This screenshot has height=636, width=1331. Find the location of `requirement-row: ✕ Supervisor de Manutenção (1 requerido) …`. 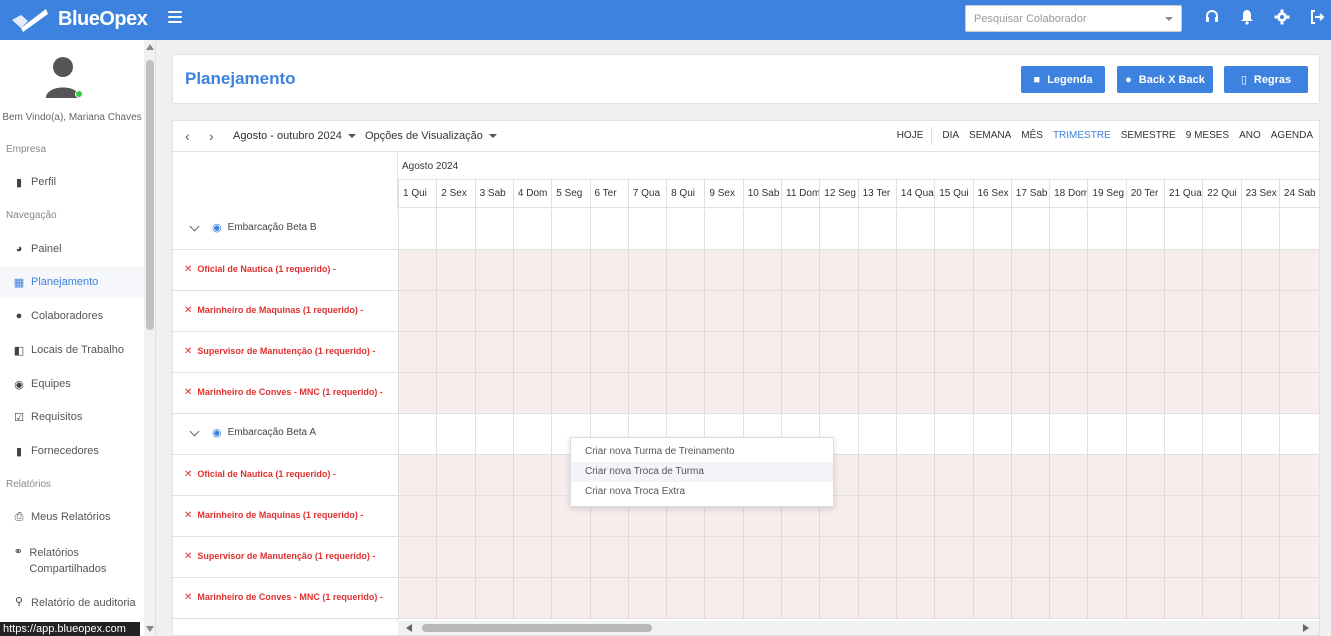

requirement-row: ✕ Supervisor de Manutenção (1 requerido) … is located at coordinates (746, 557).